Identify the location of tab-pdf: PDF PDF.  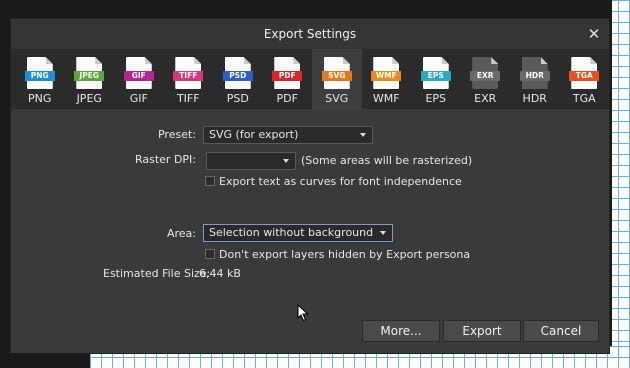
(288, 79).